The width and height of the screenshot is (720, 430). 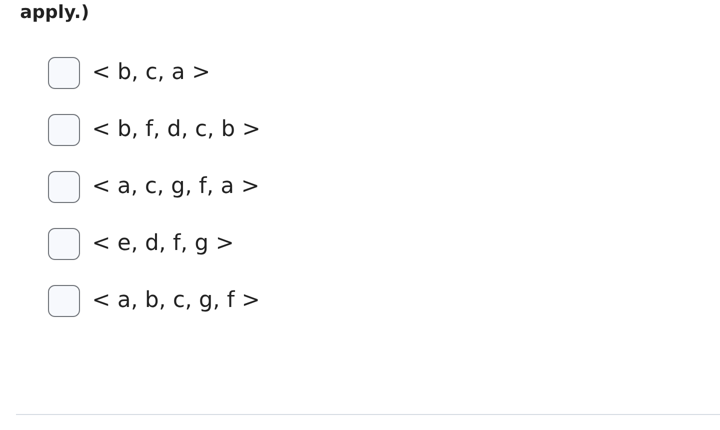 What do you see at coordinates (54, 13) in the screenshot?
I see `instruction-text: apply.)` at bounding box center [54, 13].